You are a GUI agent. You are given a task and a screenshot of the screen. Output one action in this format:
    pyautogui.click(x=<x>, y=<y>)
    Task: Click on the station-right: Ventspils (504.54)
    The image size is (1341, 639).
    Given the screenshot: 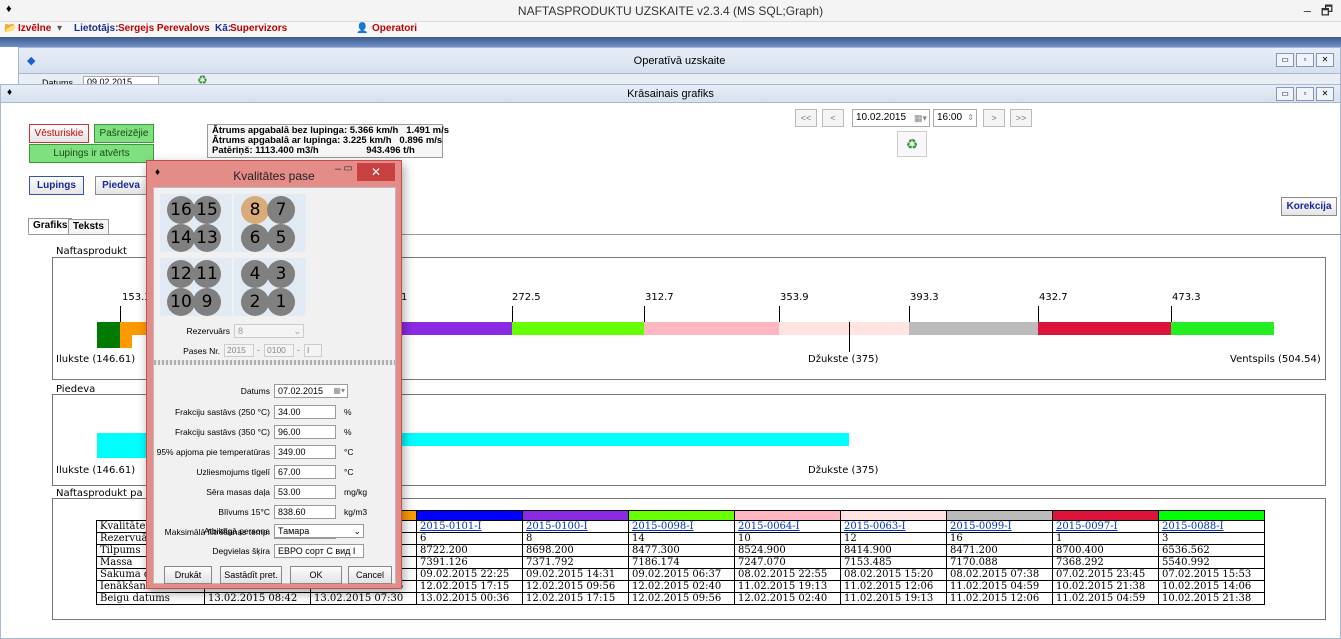 What is the action you would take?
    pyautogui.click(x=1275, y=359)
    